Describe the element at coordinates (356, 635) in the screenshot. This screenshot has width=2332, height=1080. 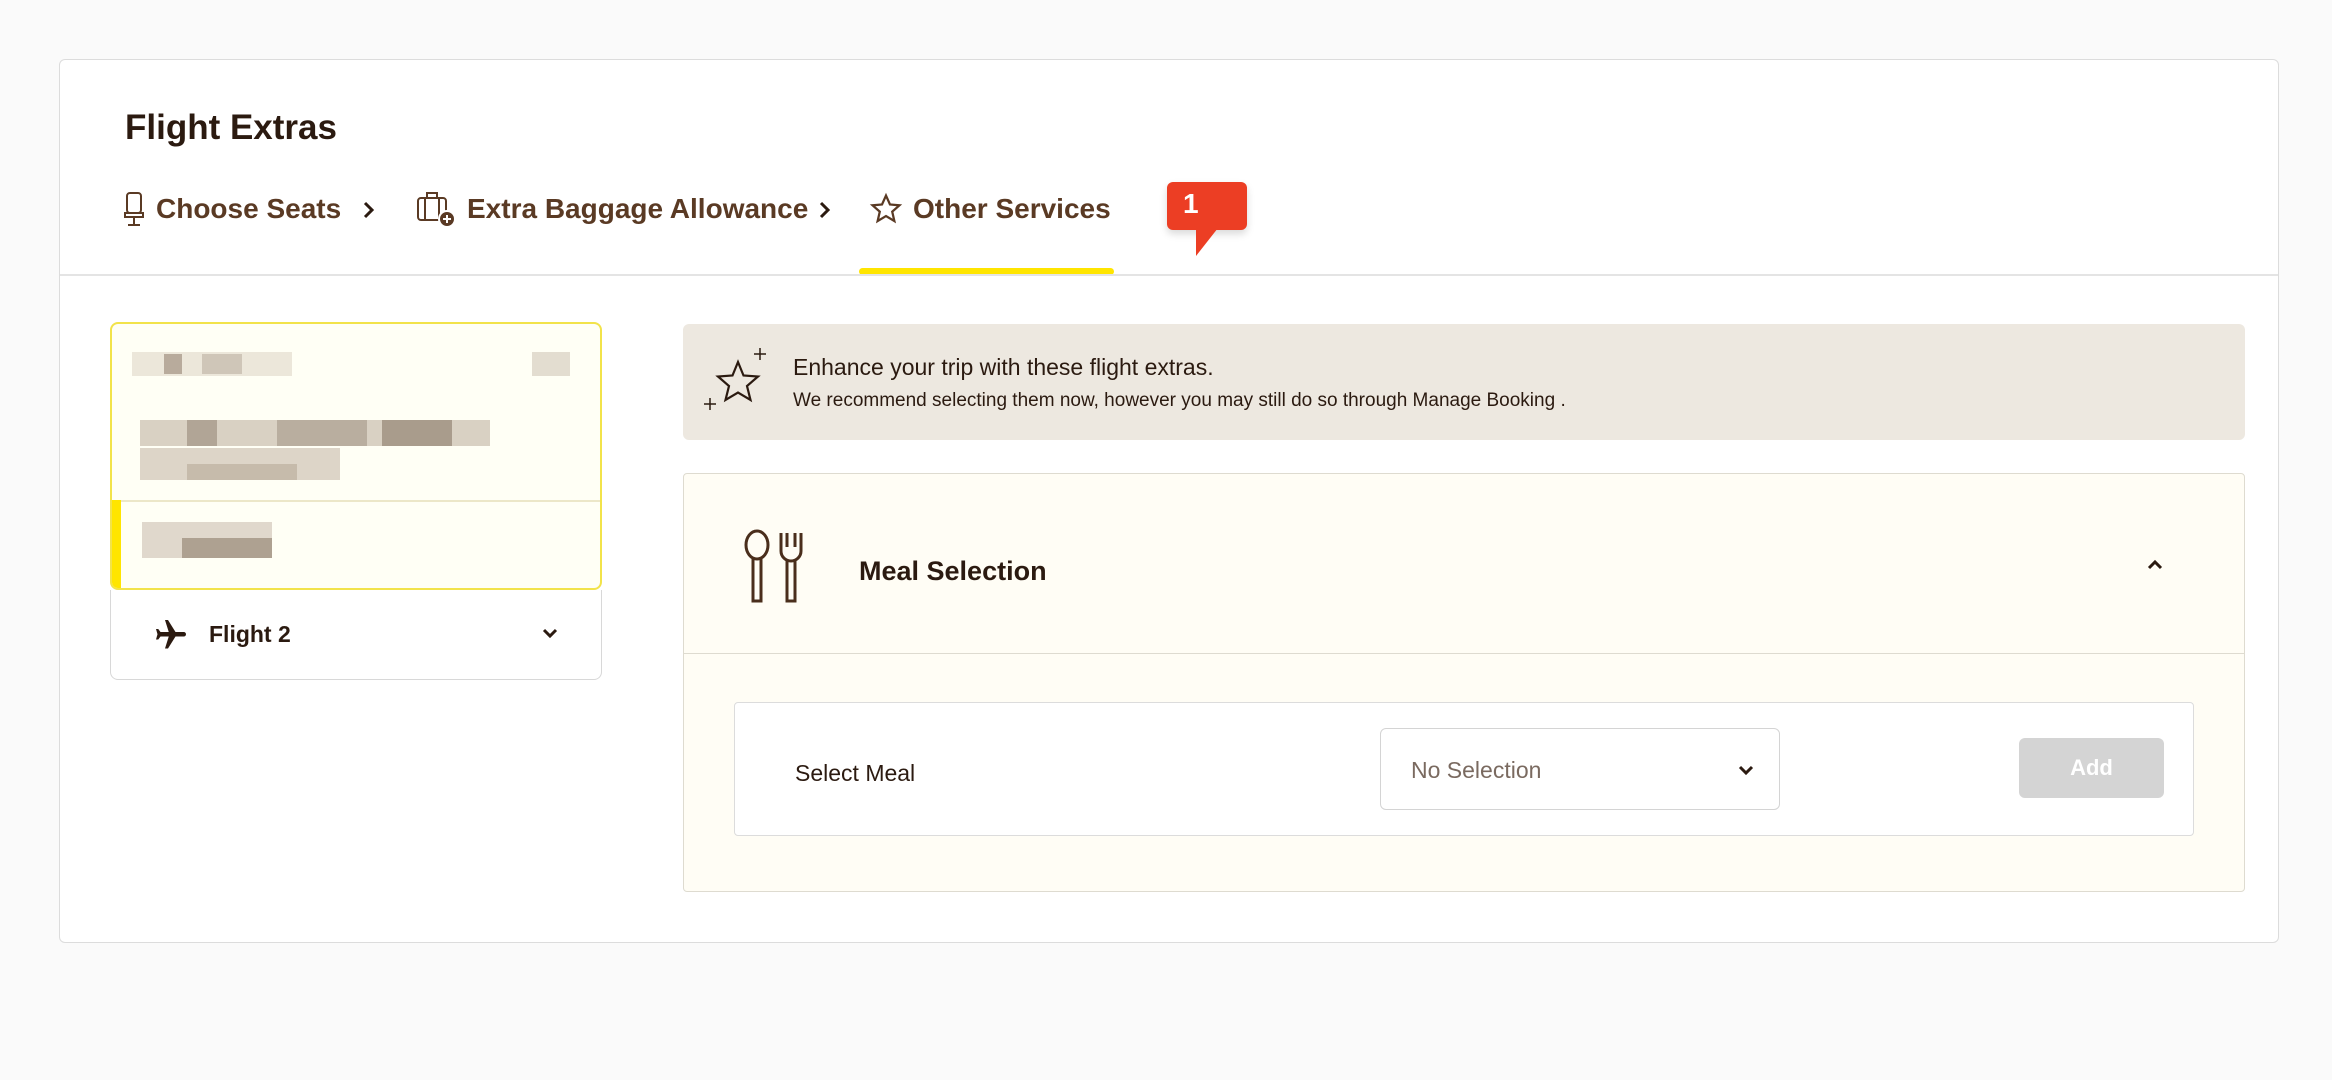
I see `flight-2-item: Flight 2` at that location.